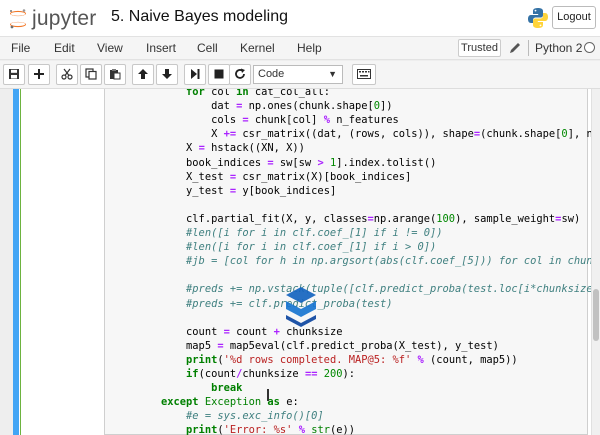  I want to click on selected-cell-indicator, so click(16, 262).